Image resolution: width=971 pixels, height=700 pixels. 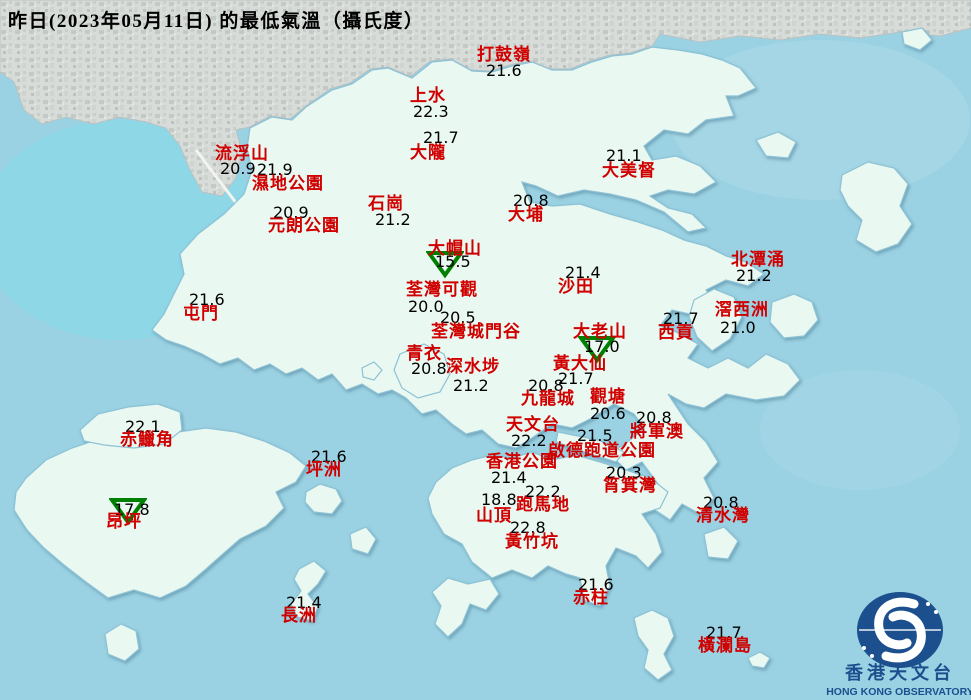 What do you see at coordinates (522, 461) in the screenshot?
I see `station-name: 香港公園` at bounding box center [522, 461].